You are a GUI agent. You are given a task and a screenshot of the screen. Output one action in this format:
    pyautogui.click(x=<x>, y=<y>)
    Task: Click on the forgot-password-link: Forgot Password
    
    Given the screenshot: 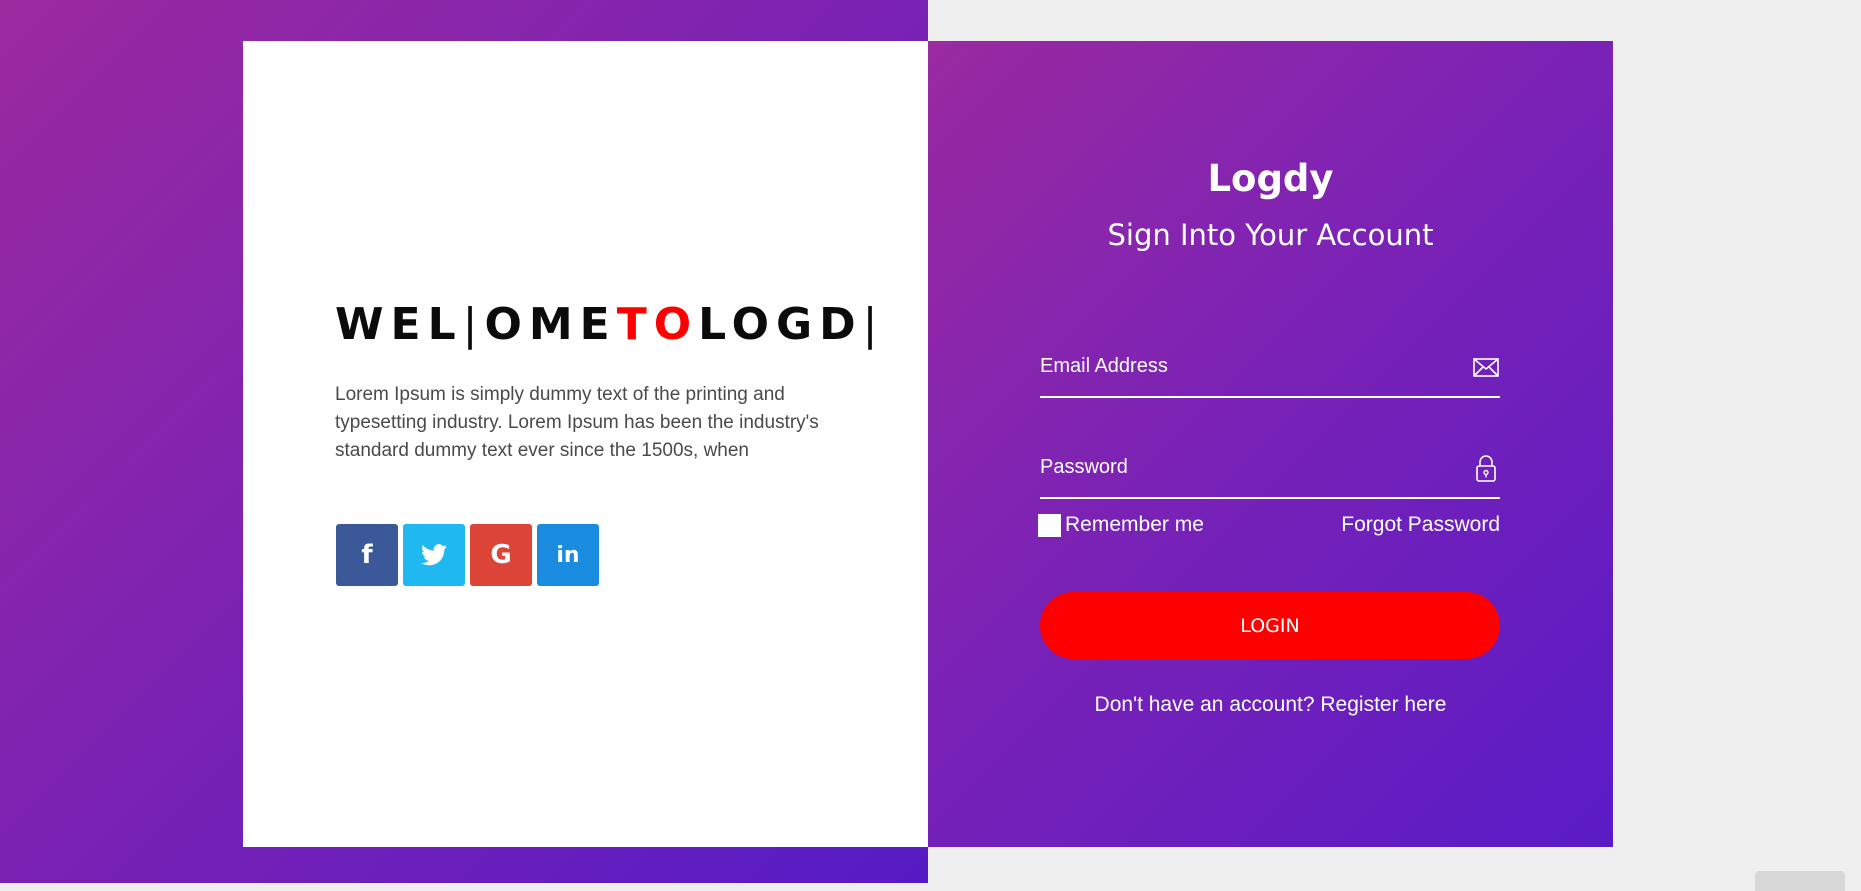 What is the action you would take?
    pyautogui.click(x=1420, y=525)
    